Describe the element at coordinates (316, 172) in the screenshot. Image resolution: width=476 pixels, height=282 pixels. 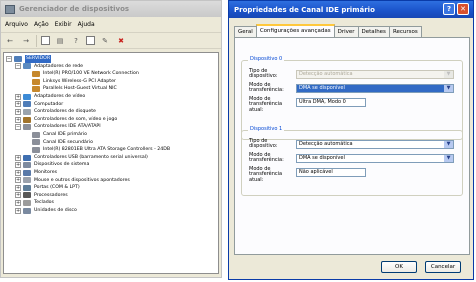
I see `device1-current-mode-value: Não aplicável` at that location.